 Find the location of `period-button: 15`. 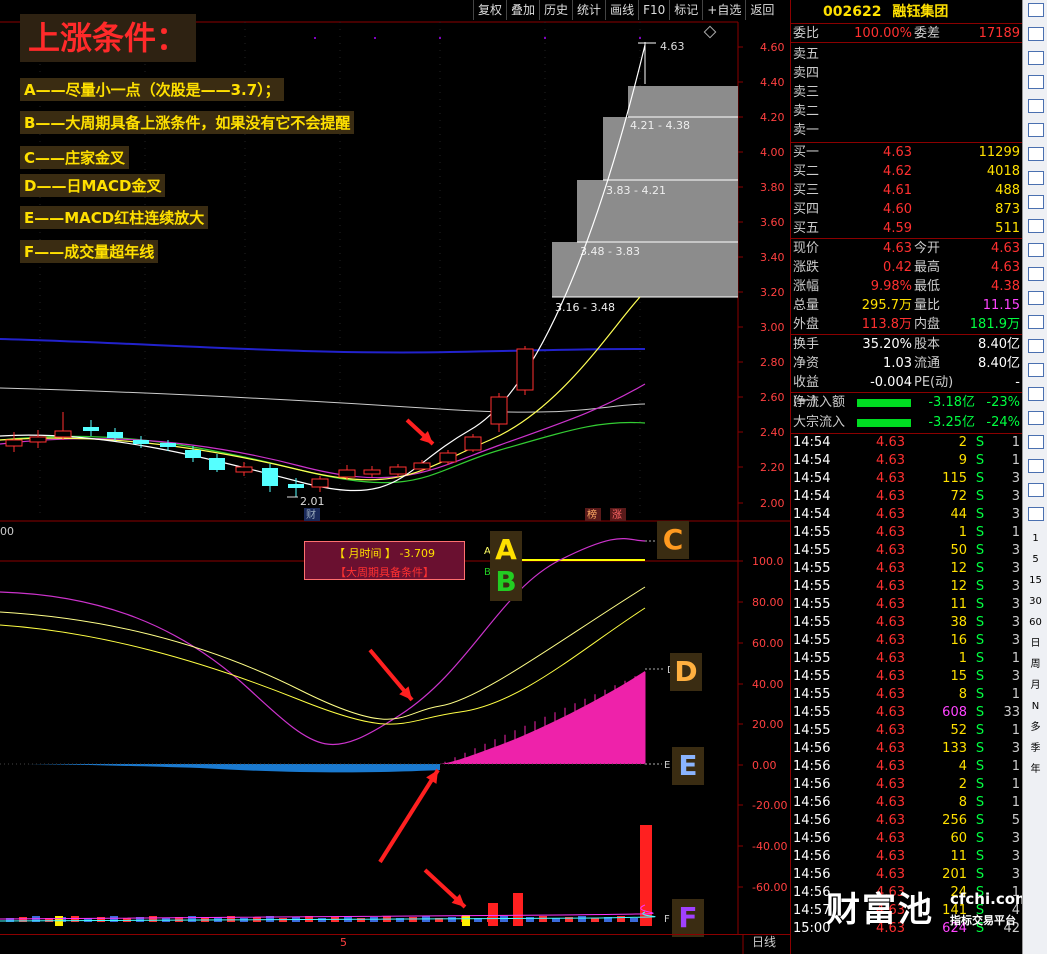

period-button: 15 is located at coordinates (1035, 580).